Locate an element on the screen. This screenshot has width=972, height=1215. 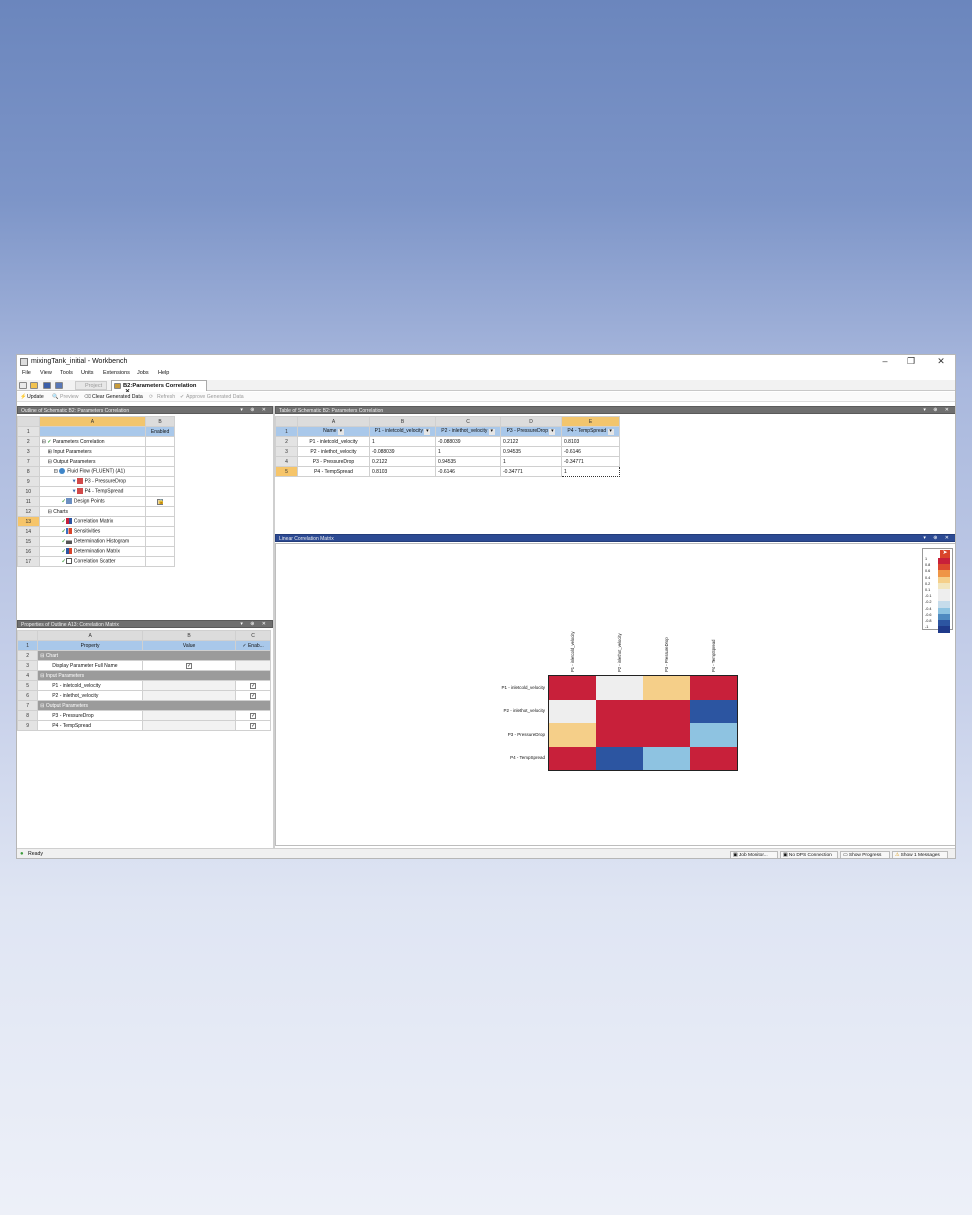
outline-row: 11 ✓ Design Points 🔒 is located at coordinates (96, 501).